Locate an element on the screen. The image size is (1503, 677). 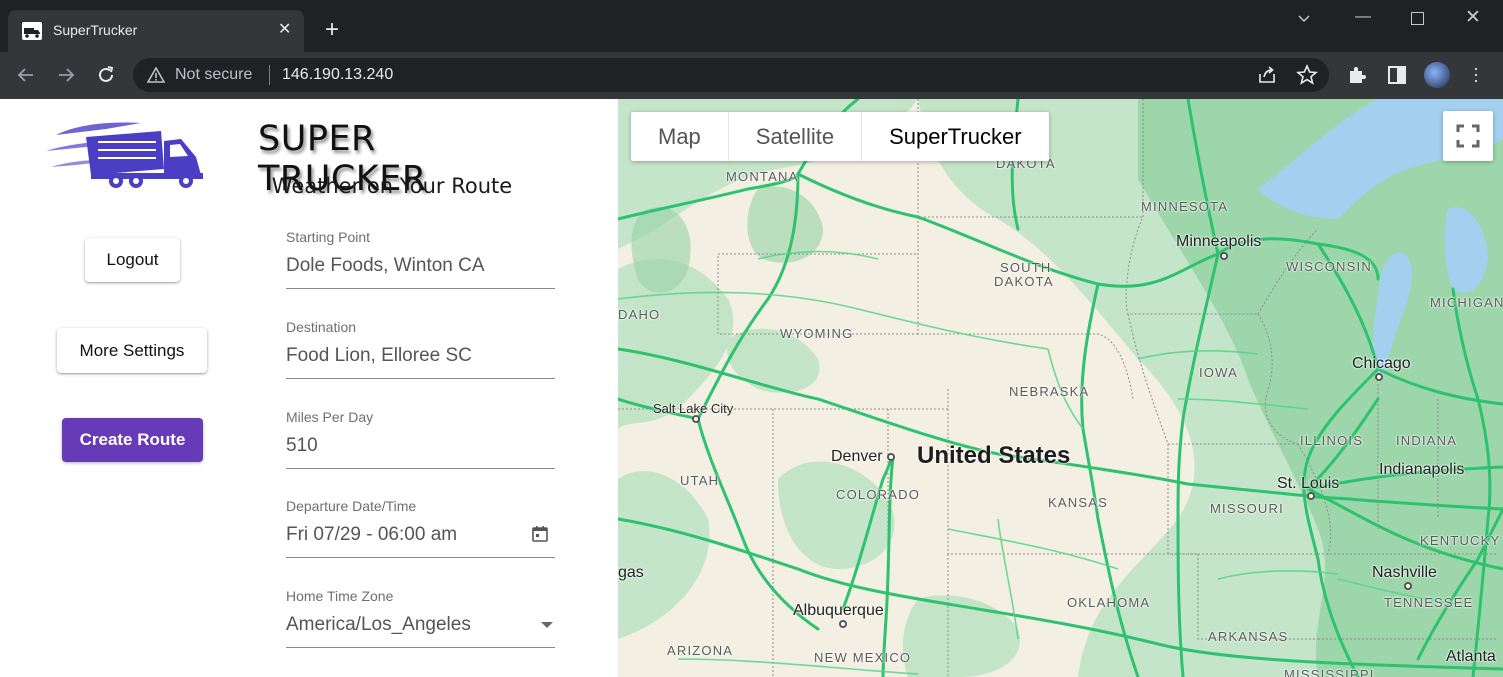
home-time-zone-label: Home Time Zone is located at coordinates (340, 596).